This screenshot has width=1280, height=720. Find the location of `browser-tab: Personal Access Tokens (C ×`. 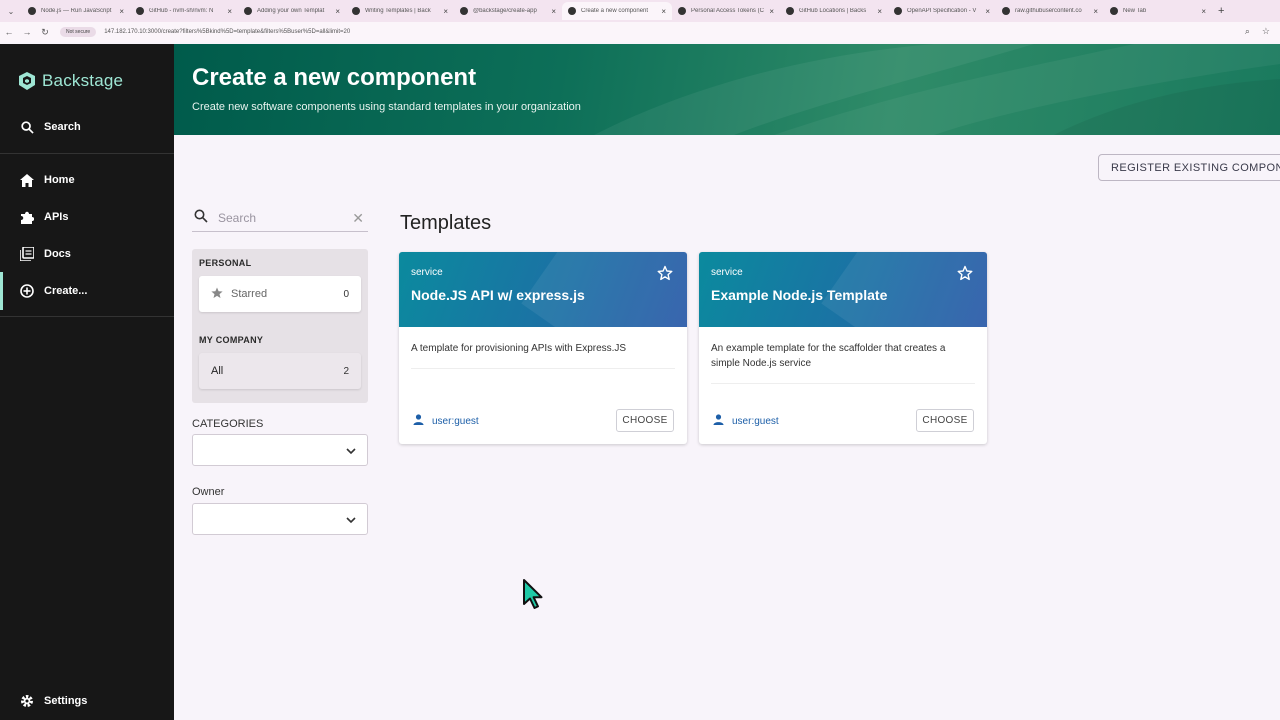

browser-tab: Personal Access Tokens (C × is located at coordinates (726, 11).